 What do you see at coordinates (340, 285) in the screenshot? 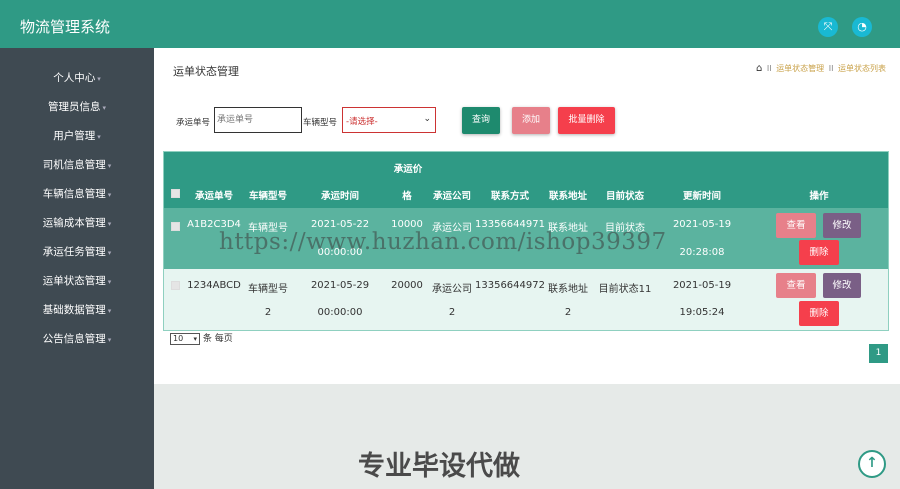
I see `table-cell: 2021-05-29` at bounding box center [340, 285].